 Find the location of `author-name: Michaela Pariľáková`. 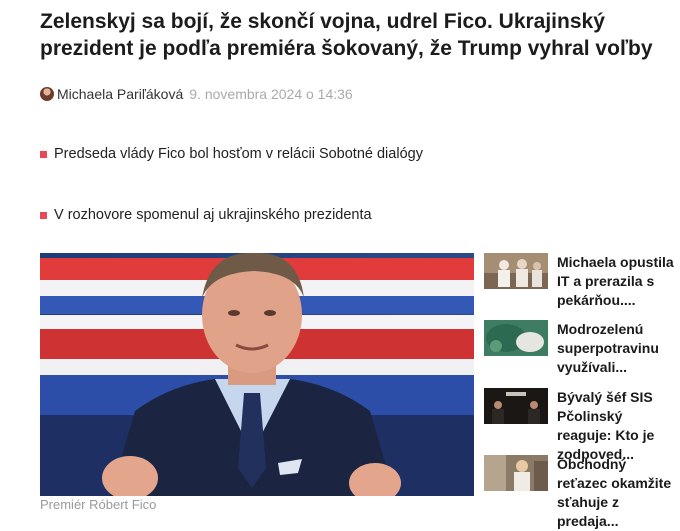

author-name: Michaela Pariľáková is located at coordinates (120, 94).